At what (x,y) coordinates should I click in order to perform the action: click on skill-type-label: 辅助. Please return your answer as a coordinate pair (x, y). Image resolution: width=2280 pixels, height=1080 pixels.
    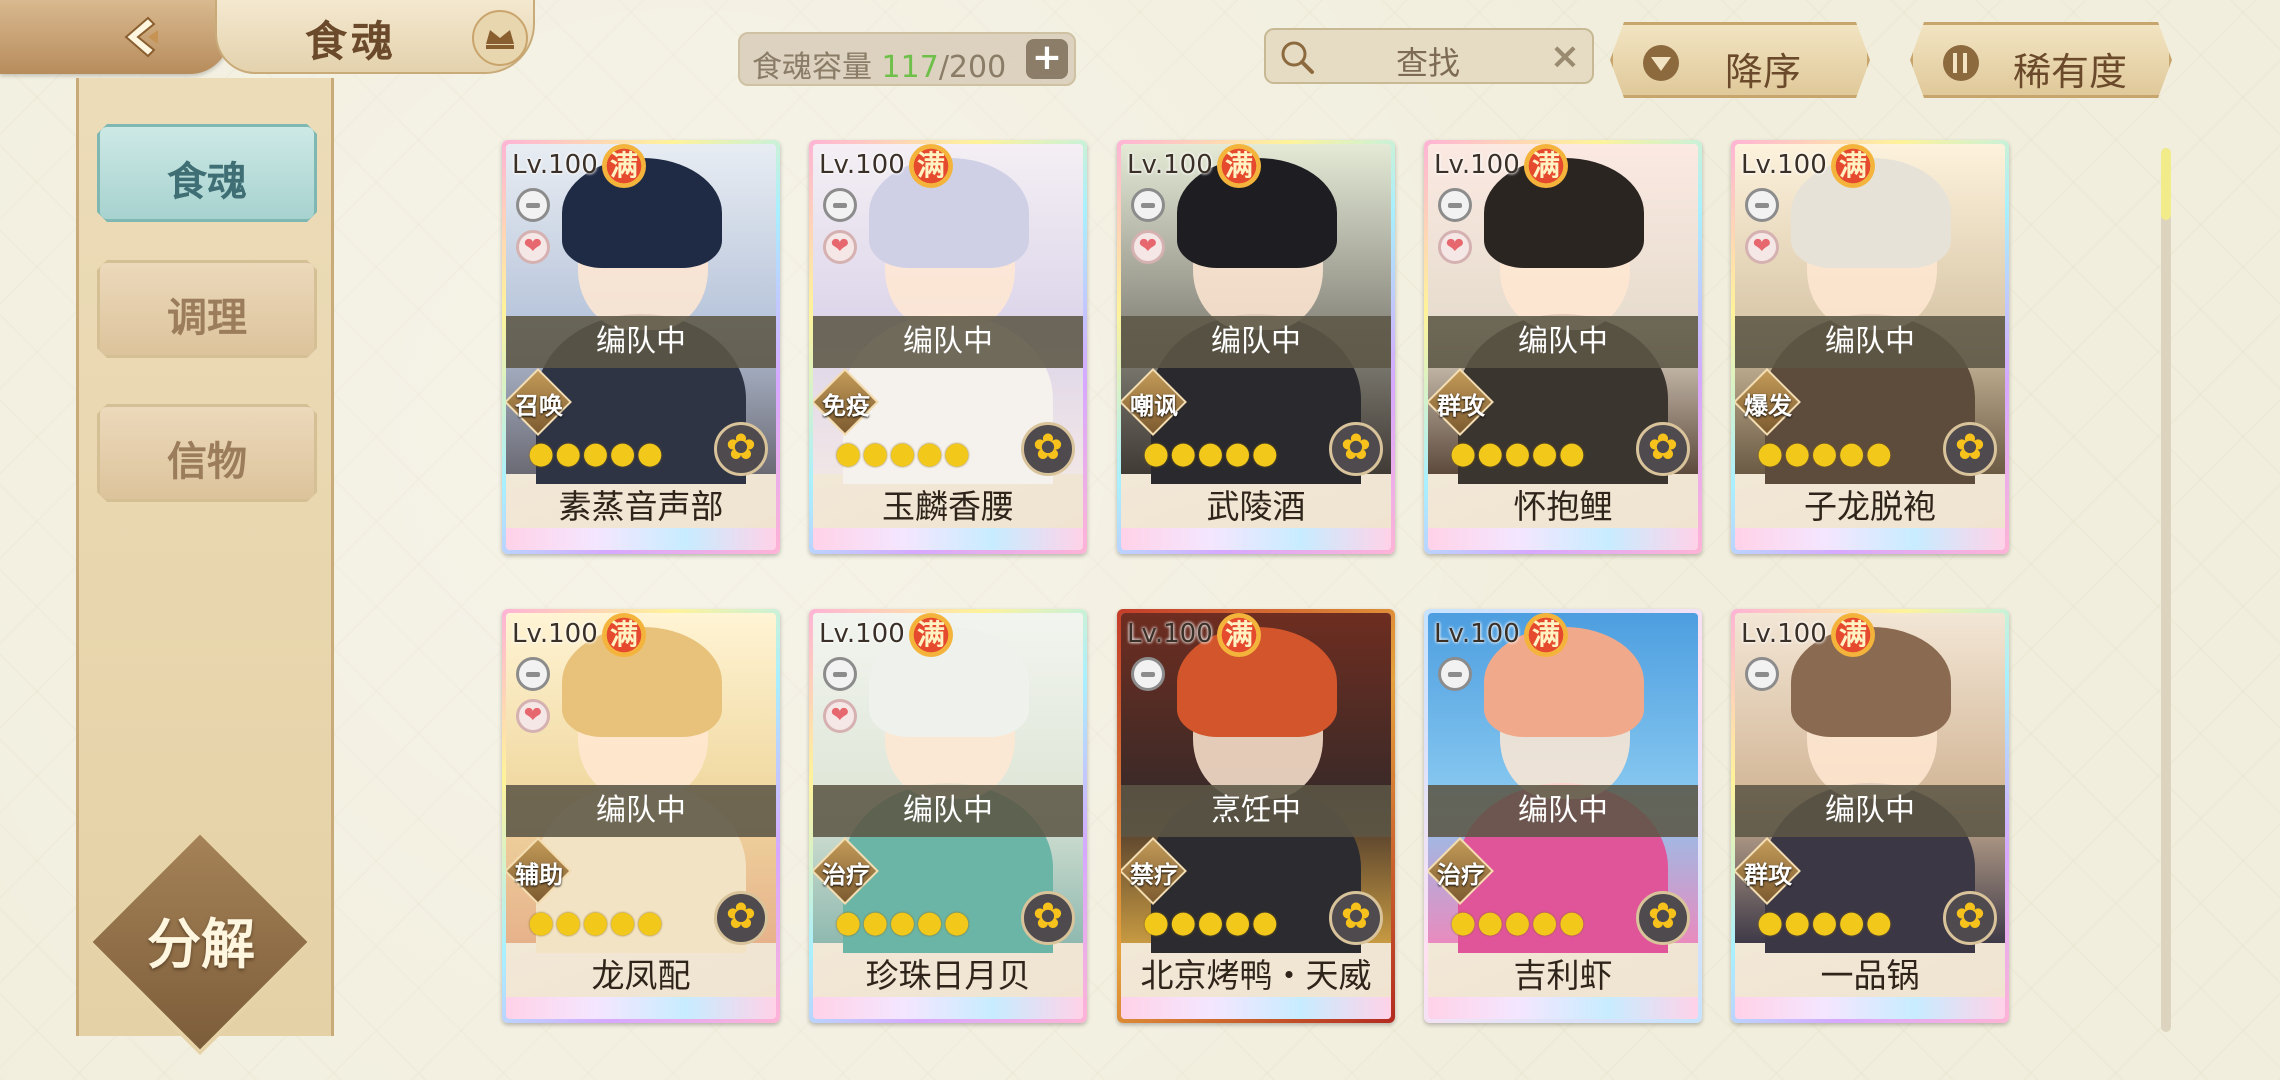
    Looking at the image, I should click on (539, 875).